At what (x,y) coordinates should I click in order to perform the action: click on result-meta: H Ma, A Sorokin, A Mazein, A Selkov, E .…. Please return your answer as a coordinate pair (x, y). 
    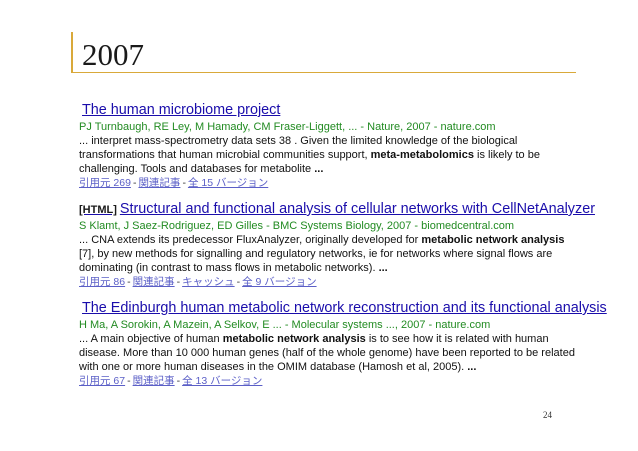
    Looking at the image, I should click on (285, 325).